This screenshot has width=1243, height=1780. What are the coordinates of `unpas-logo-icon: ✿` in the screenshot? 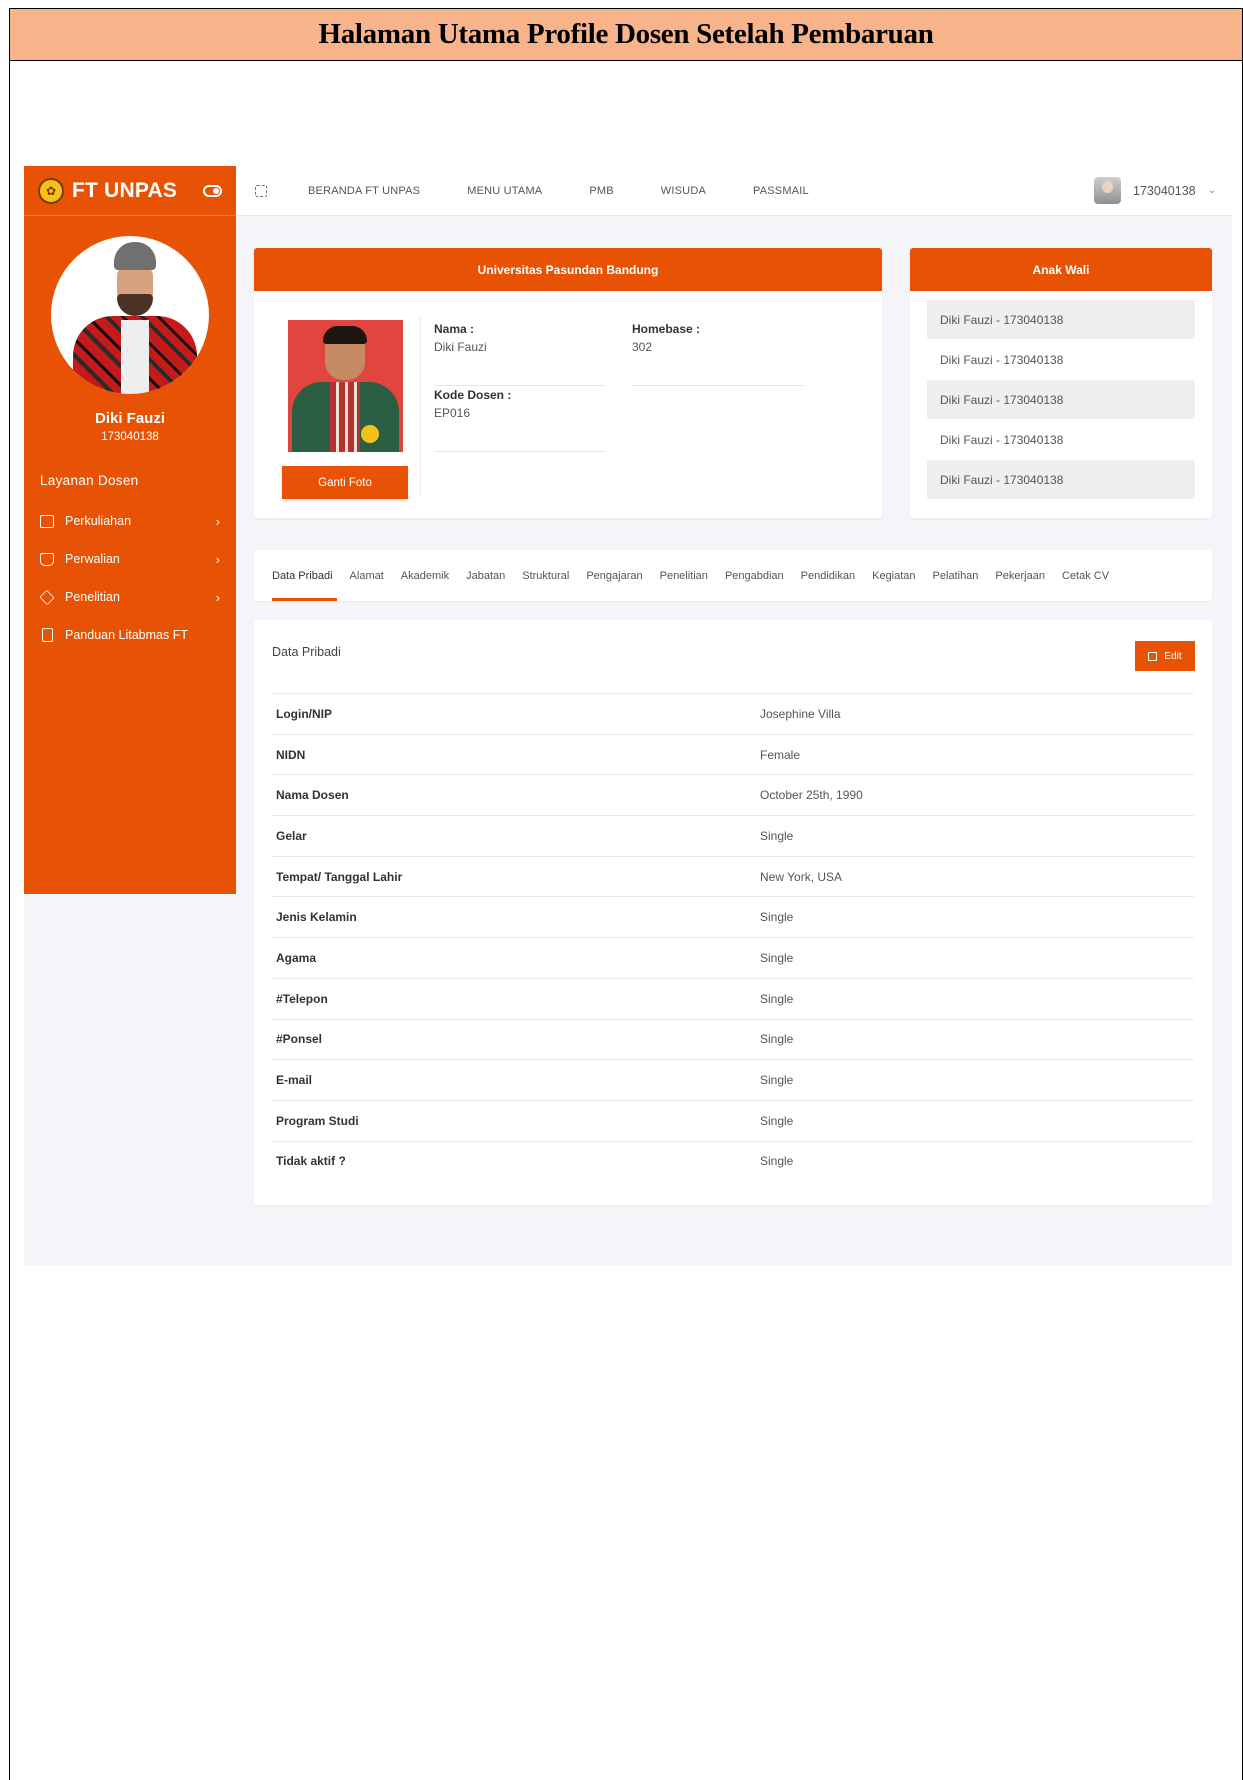 It's located at (51, 190).